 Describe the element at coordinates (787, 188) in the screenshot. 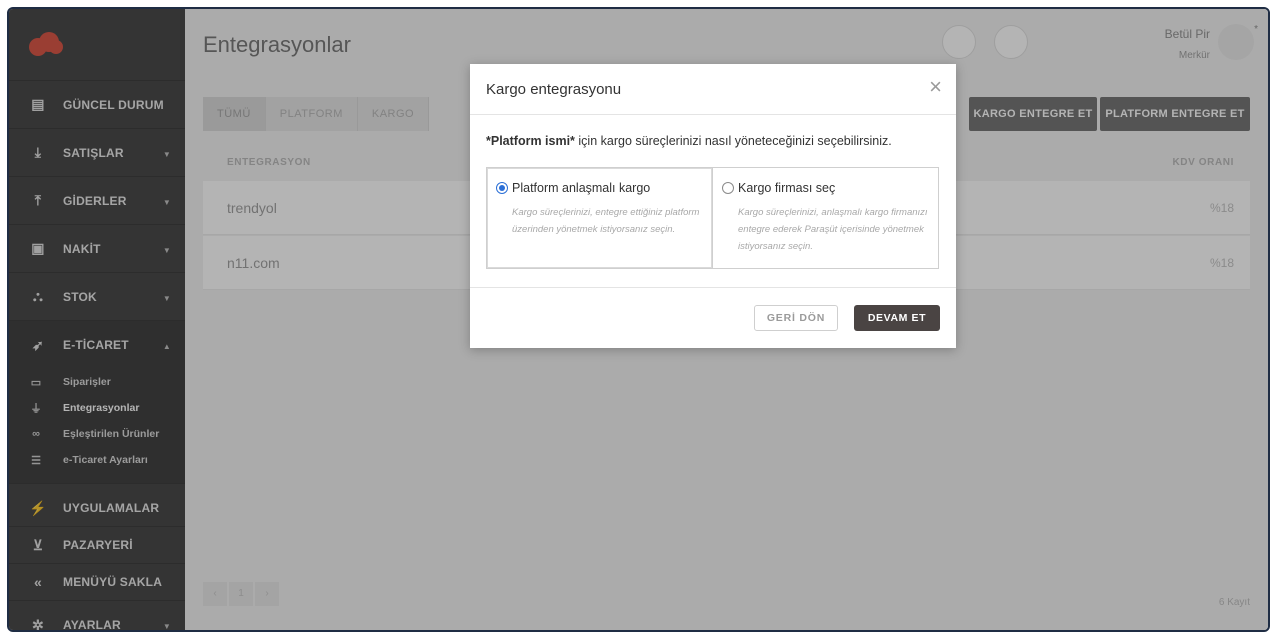

I see `option-title: Kargo firması seç` at that location.